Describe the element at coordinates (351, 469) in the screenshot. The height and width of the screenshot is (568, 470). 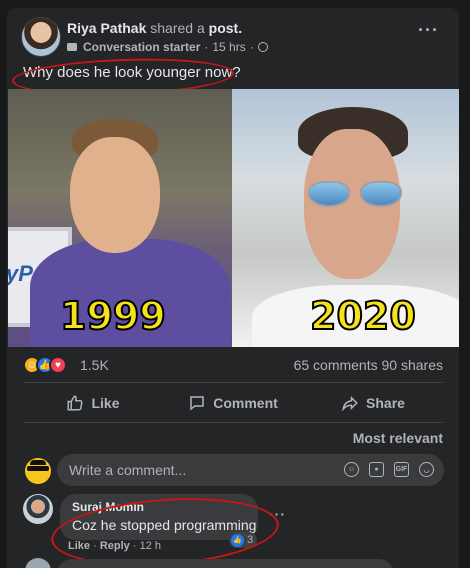
I see `emoji-icon: ☺` at that location.